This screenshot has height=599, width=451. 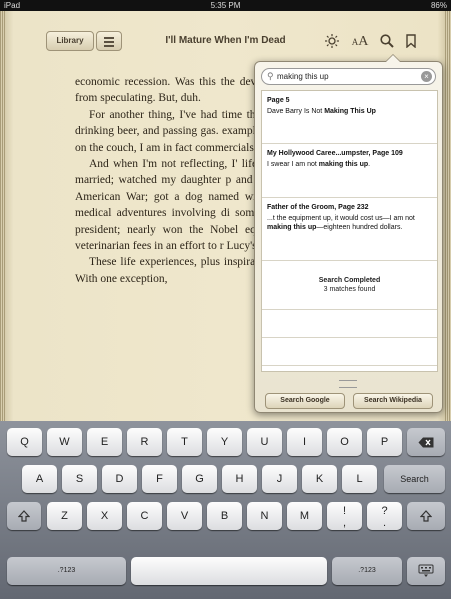 I want to click on search-return-key: Search, so click(x=414, y=479).